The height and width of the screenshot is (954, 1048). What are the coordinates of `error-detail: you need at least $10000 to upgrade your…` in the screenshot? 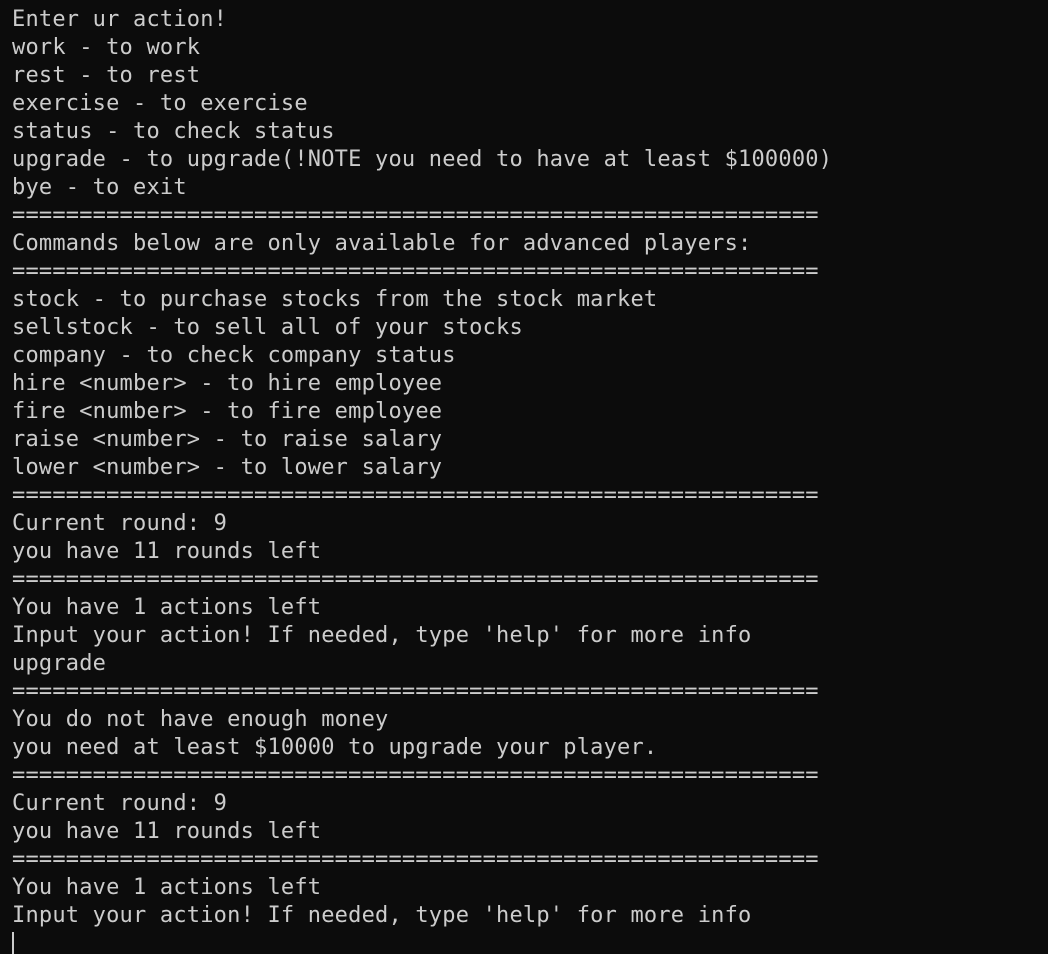 It's located at (335, 747).